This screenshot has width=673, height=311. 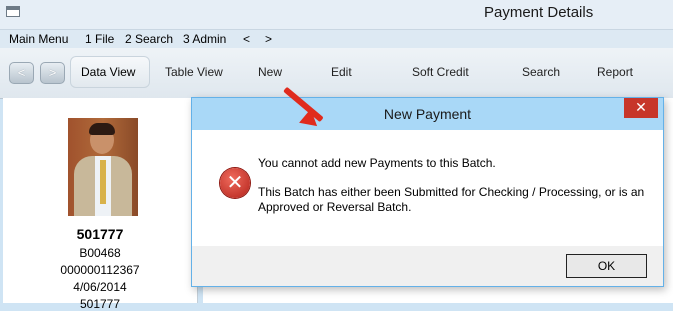 I want to click on menu-back-arrow: <, so click(x=246, y=39).